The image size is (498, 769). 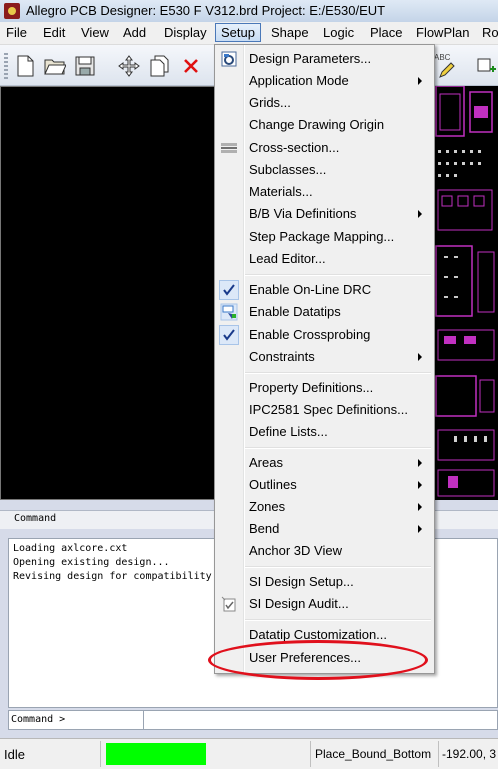 I want to click on pcb-layout-view, so click(x=466, y=293).